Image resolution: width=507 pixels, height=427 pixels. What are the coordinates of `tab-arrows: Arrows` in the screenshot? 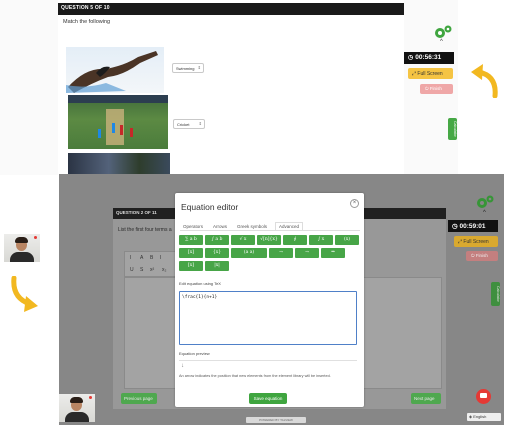 It's located at (220, 226).